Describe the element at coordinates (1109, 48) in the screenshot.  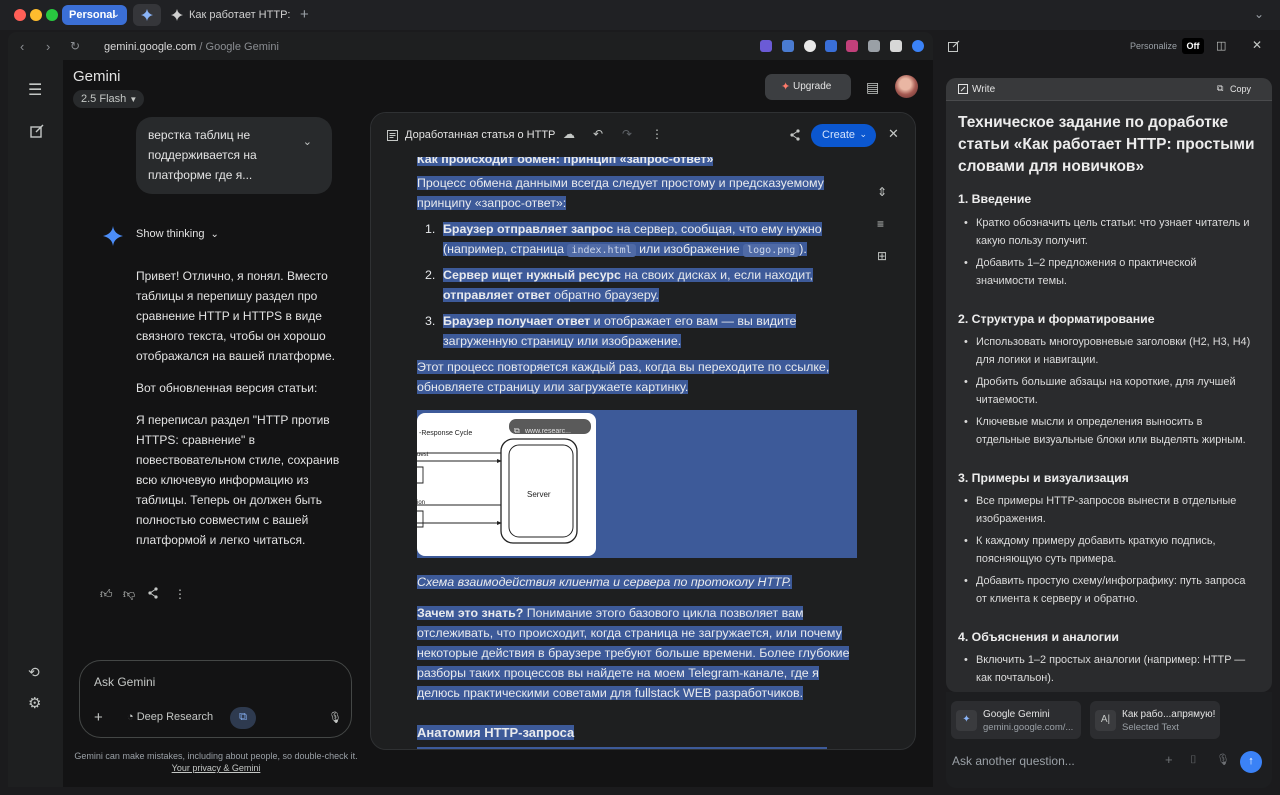
I see `assistant-sidebar-top: Personalize Off ◫ ✕` at that location.